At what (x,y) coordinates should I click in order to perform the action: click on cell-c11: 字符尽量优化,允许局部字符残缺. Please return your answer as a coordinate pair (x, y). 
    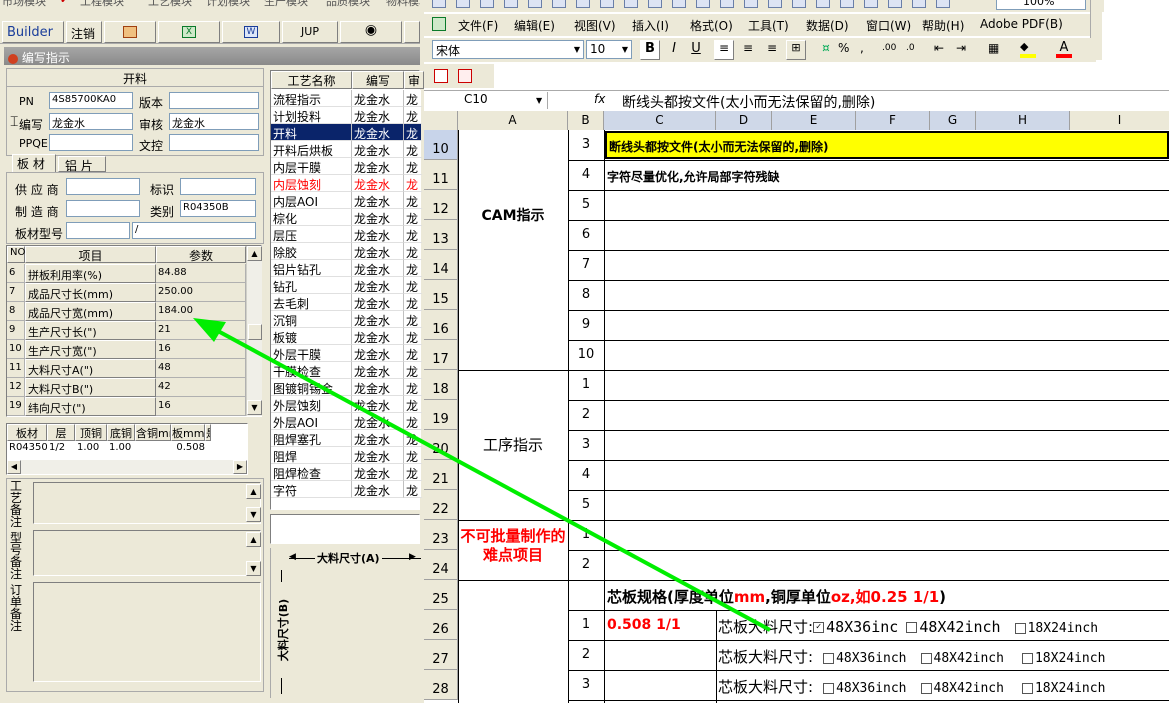
    Looking at the image, I should click on (693, 176).